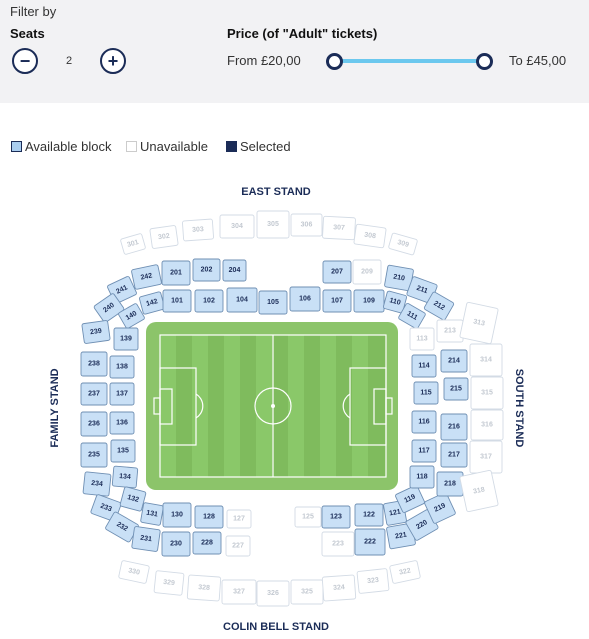 The width and height of the screenshot is (589, 639). I want to click on block-128-label: 128, so click(209, 517).